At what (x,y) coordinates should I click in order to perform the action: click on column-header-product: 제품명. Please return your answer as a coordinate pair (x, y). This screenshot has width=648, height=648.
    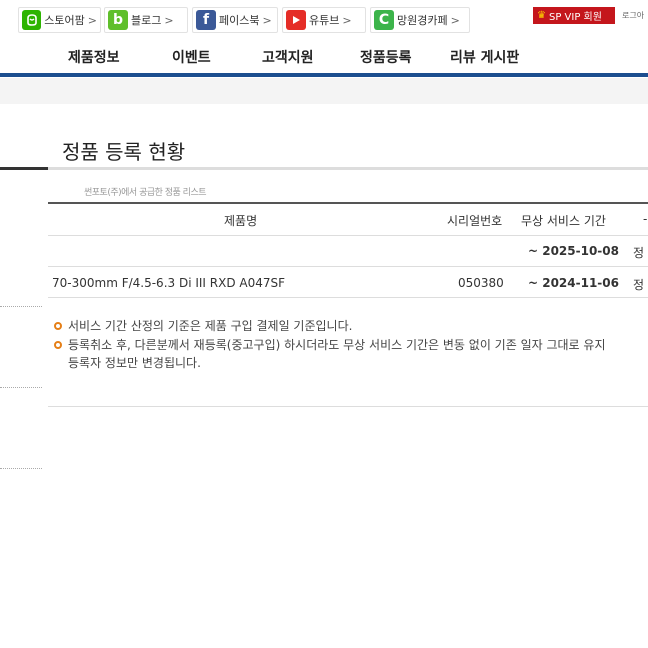
    Looking at the image, I should click on (241, 221).